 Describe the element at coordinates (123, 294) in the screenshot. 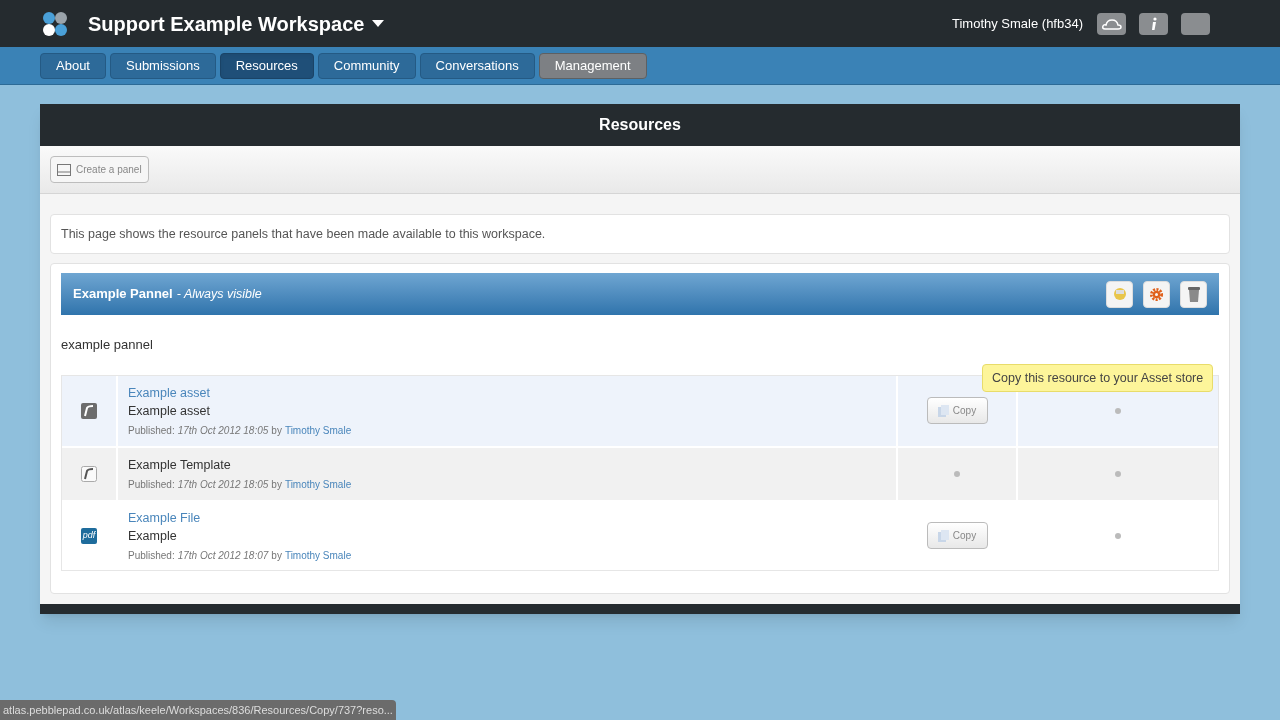

I see `panel-title: Example Pannel` at that location.